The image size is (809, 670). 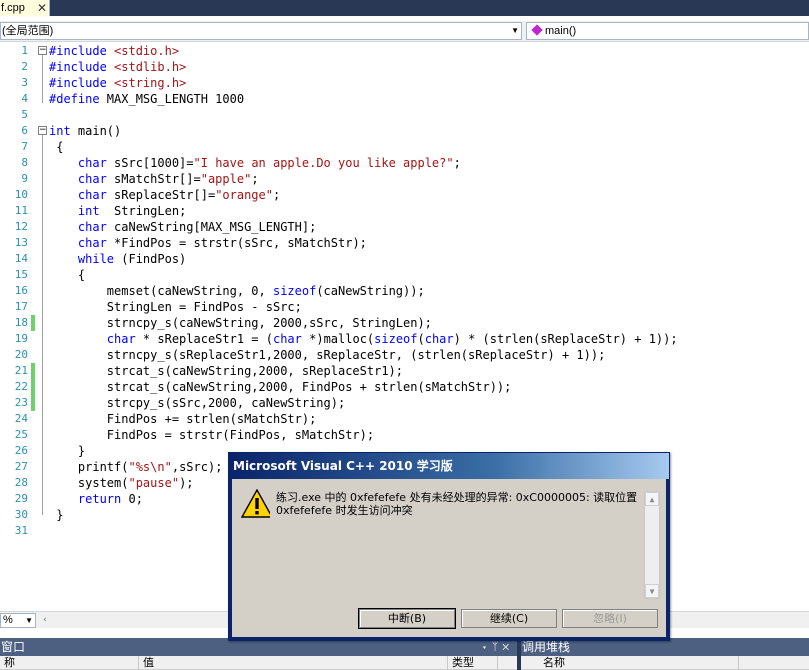 What do you see at coordinates (486, 647) in the screenshot?
I see `chevron-down-icon: ▾` at bounding box center [486, 647].